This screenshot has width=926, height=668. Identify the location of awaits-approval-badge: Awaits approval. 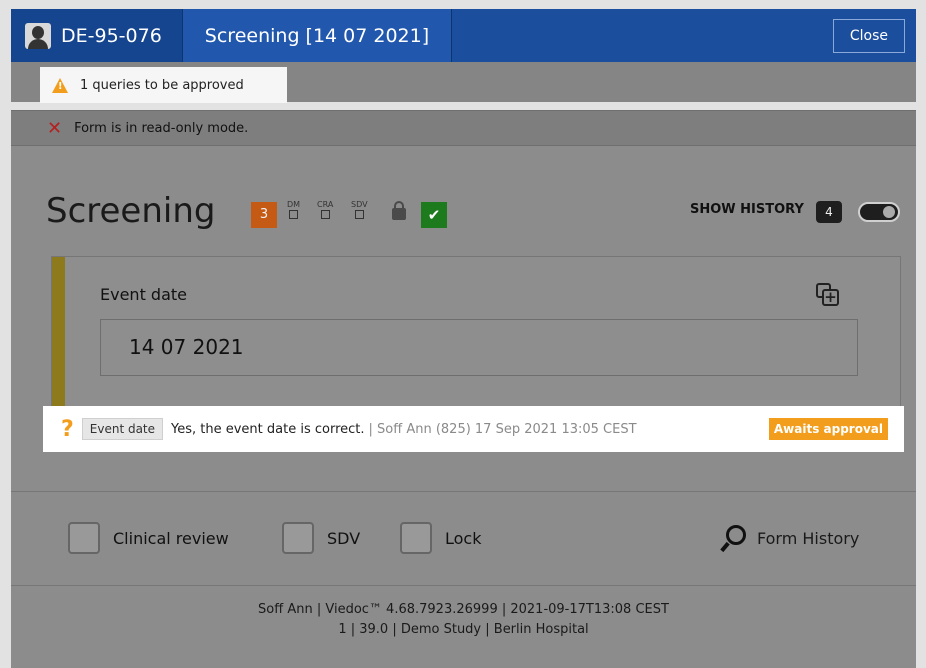
(828, 429).